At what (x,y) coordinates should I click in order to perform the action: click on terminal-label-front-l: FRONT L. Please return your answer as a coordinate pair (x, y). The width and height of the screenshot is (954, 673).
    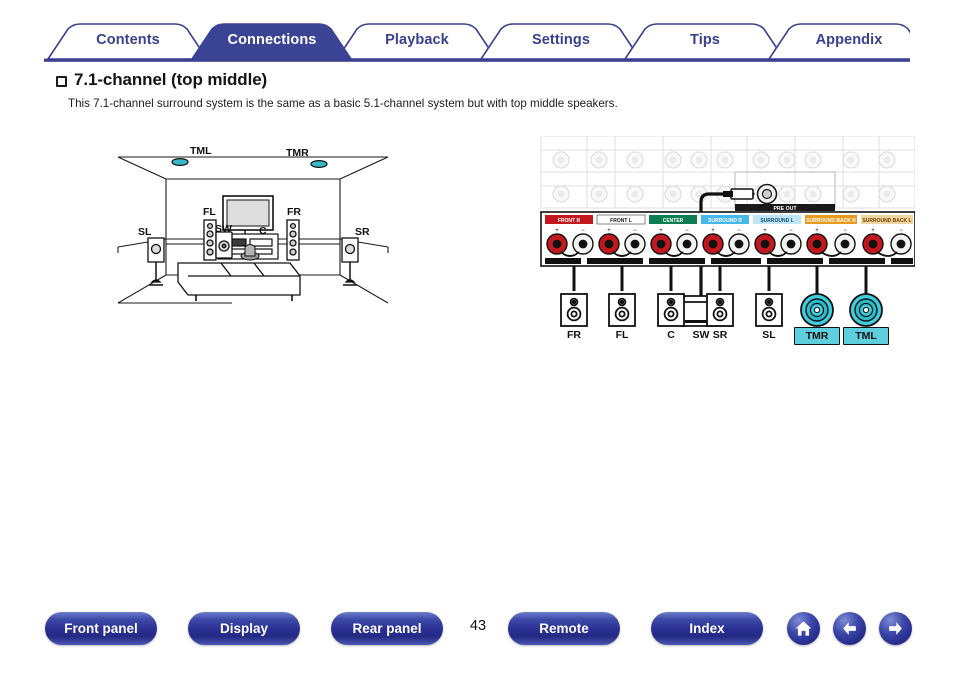
    Looking at the image, I should click on (621, 221).